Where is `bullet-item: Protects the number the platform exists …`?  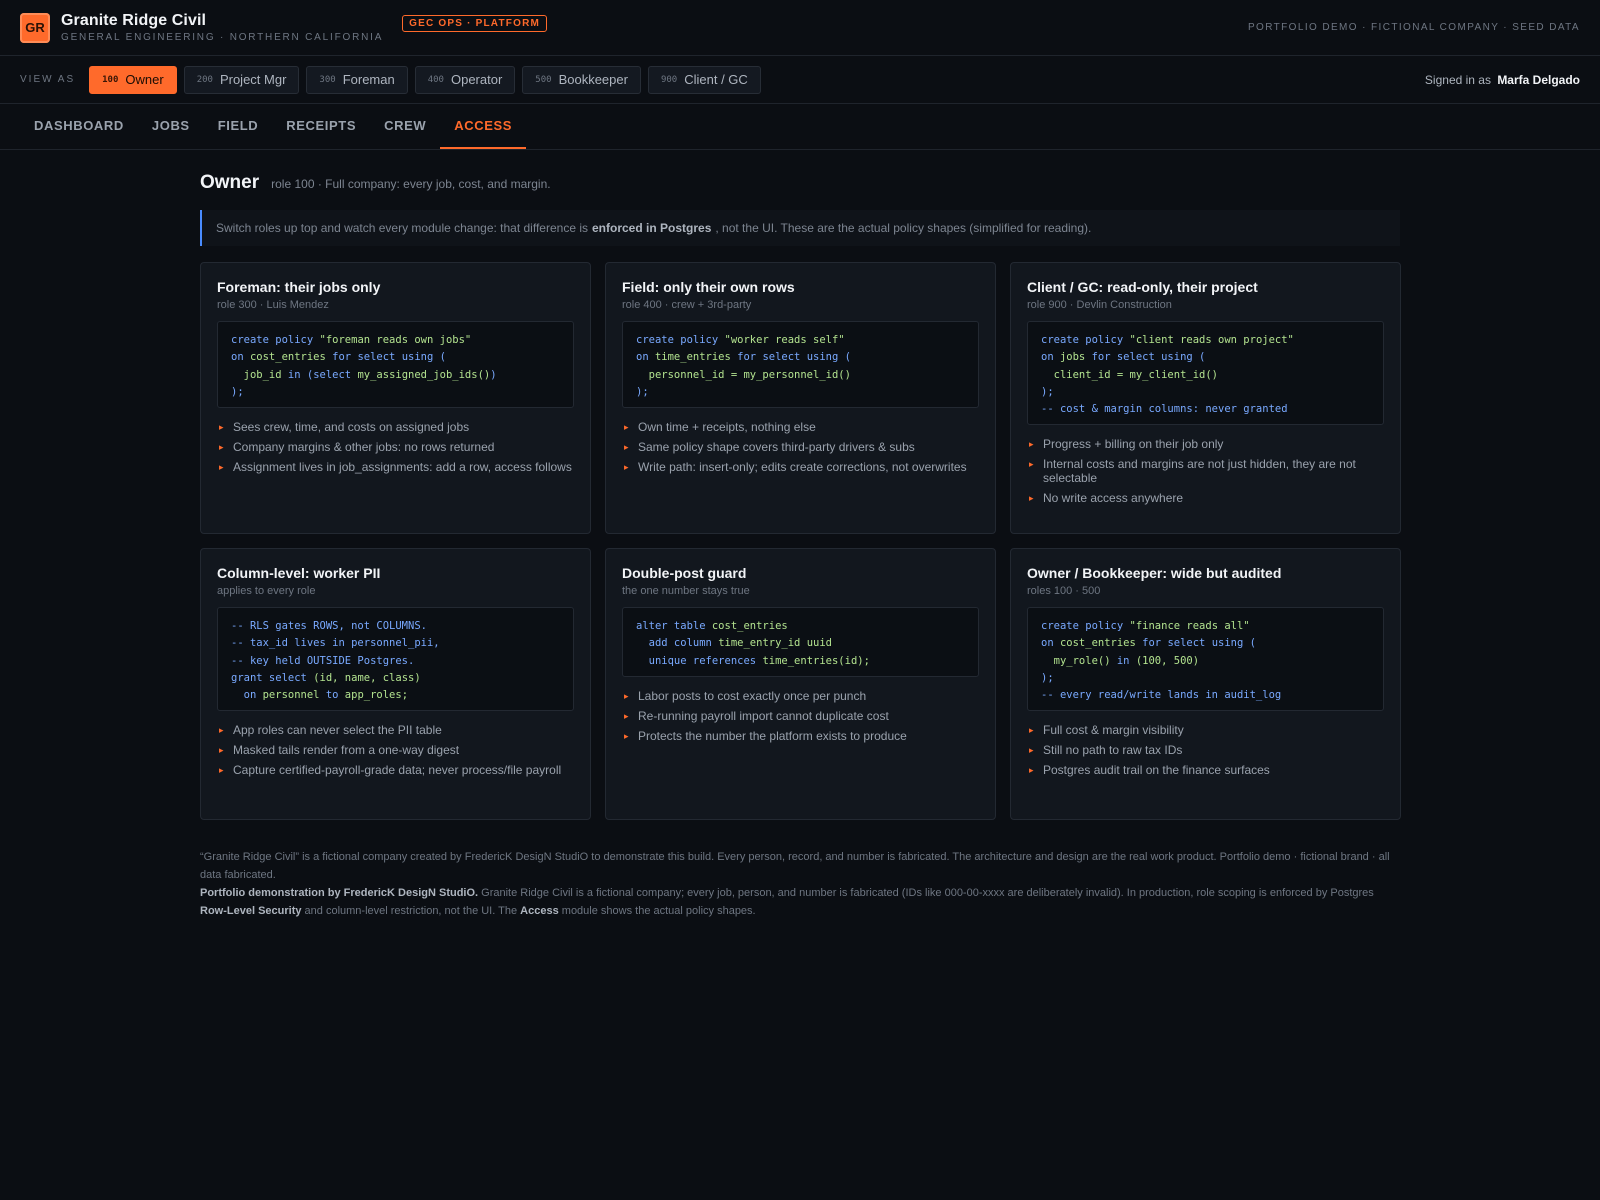 bullet-item: Protects the number the platform exists … is located at coordinates (800, 736).